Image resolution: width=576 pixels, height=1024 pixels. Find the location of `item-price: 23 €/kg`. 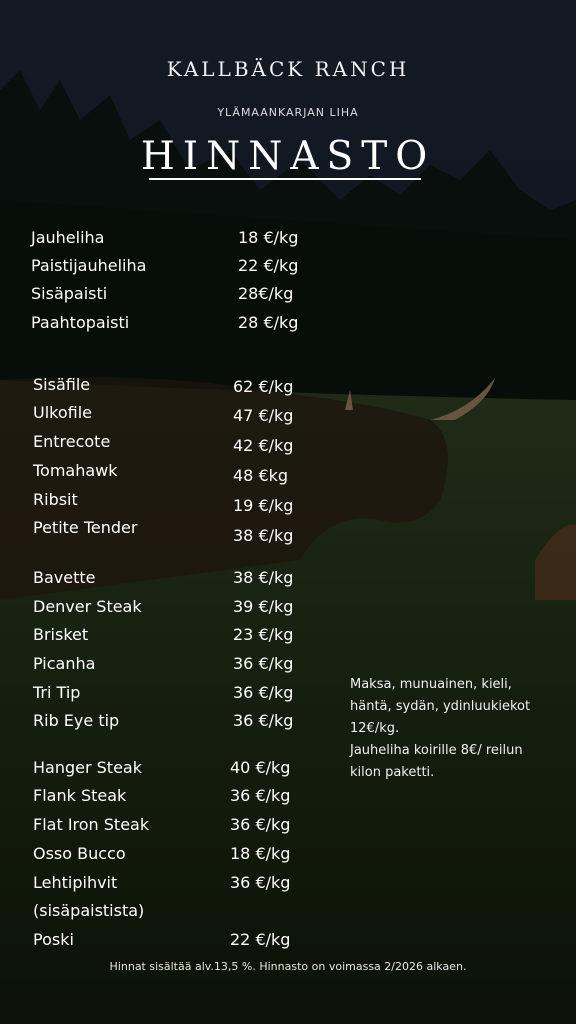

item-price: 23 €/kg is located at coordinates (263, 634).